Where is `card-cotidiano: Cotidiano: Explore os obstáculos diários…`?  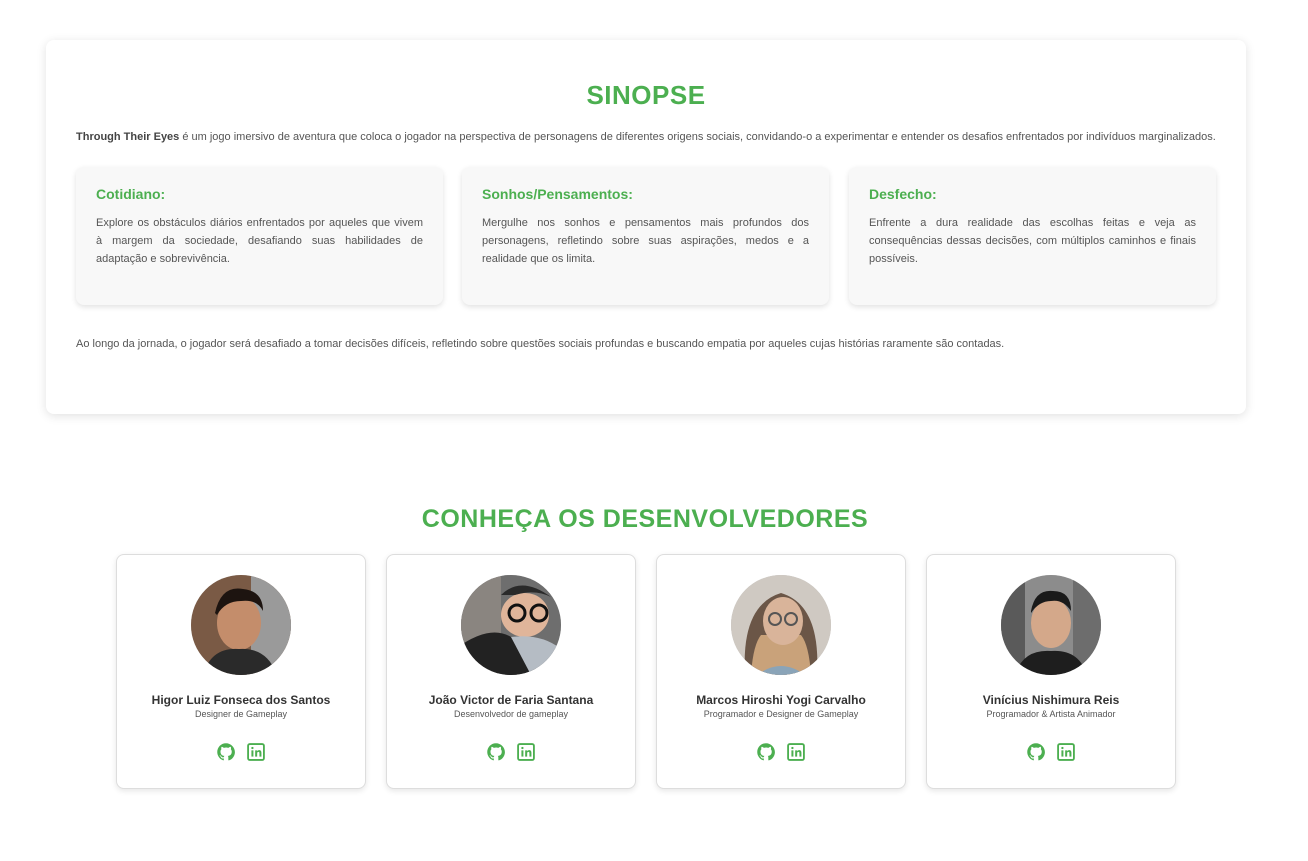
card-cotidiano: Cotidiano: Explore os obstáculos diários… is located at coordinates (259, 236).